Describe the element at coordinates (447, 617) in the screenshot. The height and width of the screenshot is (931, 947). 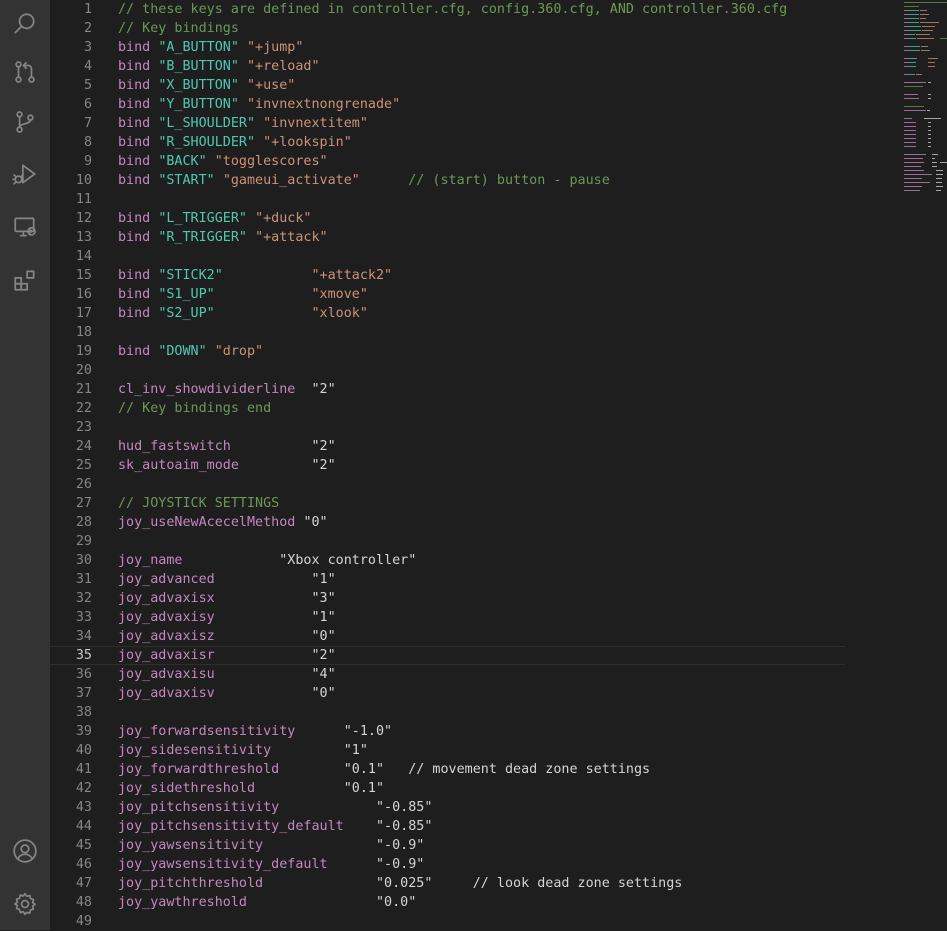
I see `code-line: 33 joy_advaxisy "1"` at that location.